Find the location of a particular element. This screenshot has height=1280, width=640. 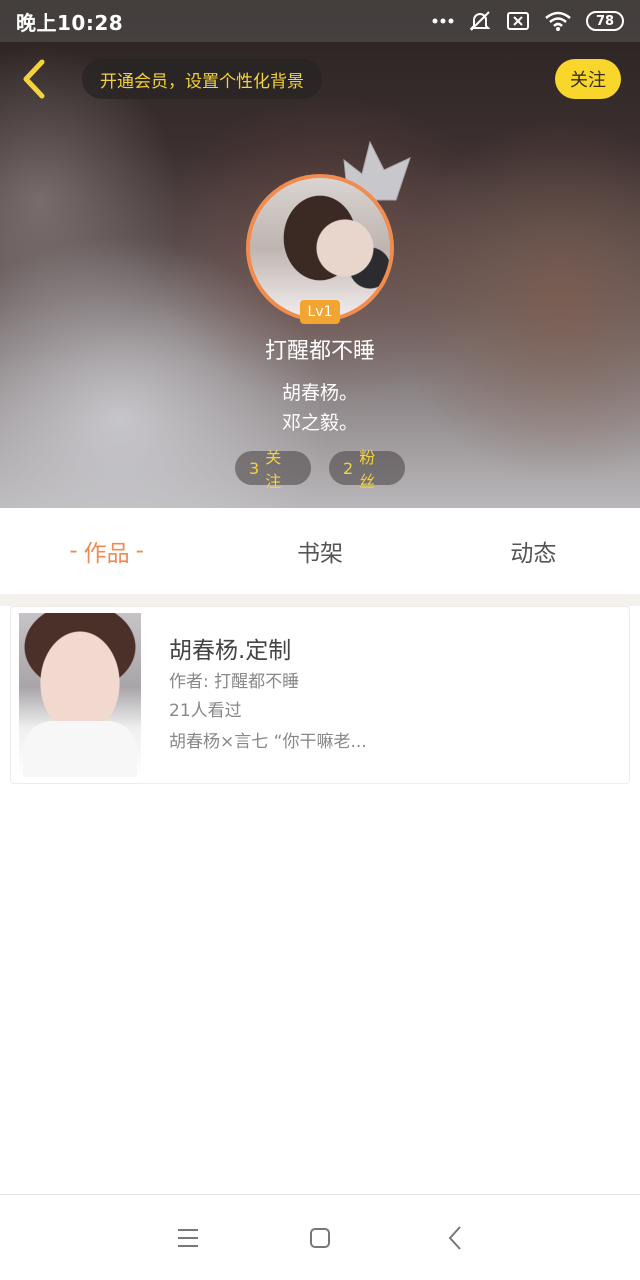

nav-back-button is located at coordinates (456, 1238).